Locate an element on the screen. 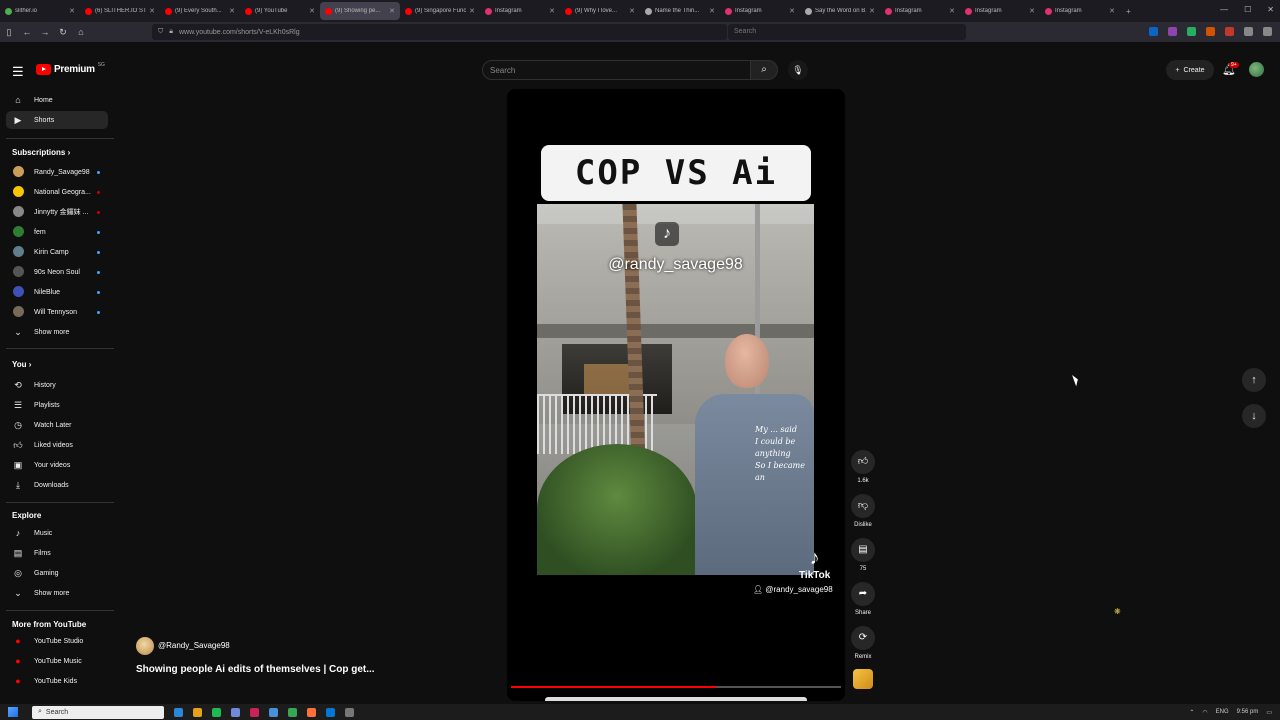 The image size is (1280, 720). browser-tab: slither.io ✕ is located at coordinates (40, 11).